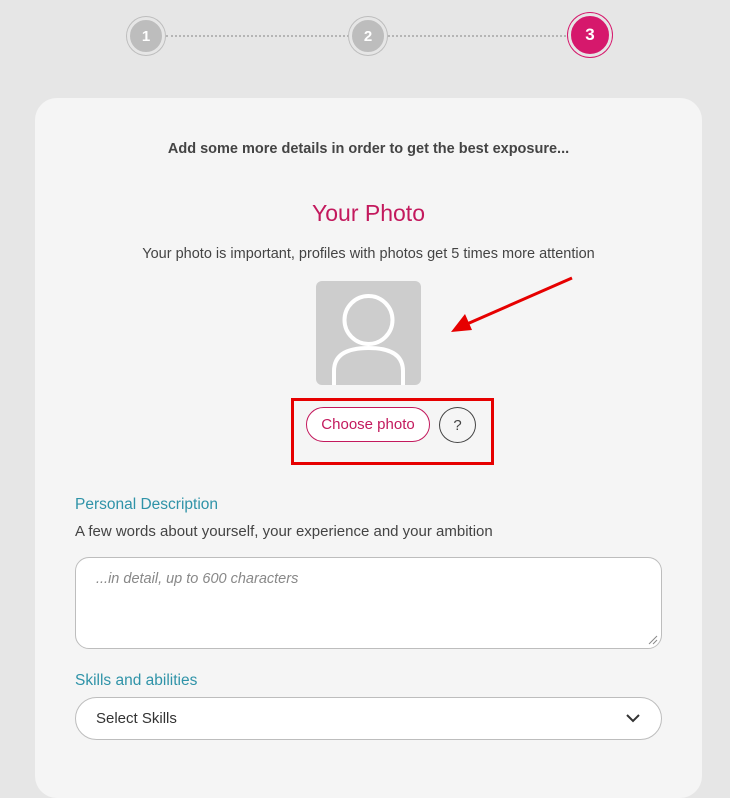  I want to click on step-2: 2, so click(368, 36).